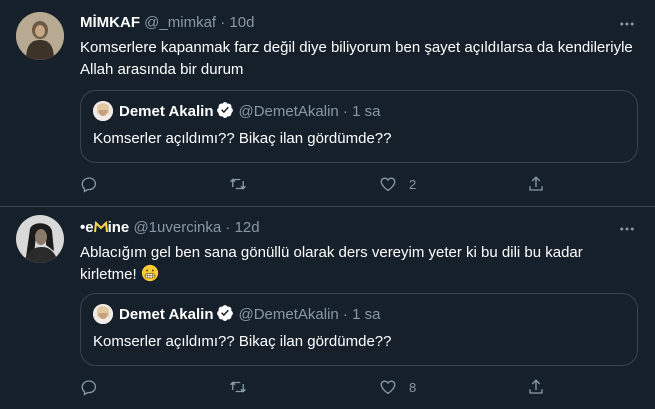 The height and width of the screenshot is (409, 655). I want to click on author-name-suffix: ine, so click(118, 227).